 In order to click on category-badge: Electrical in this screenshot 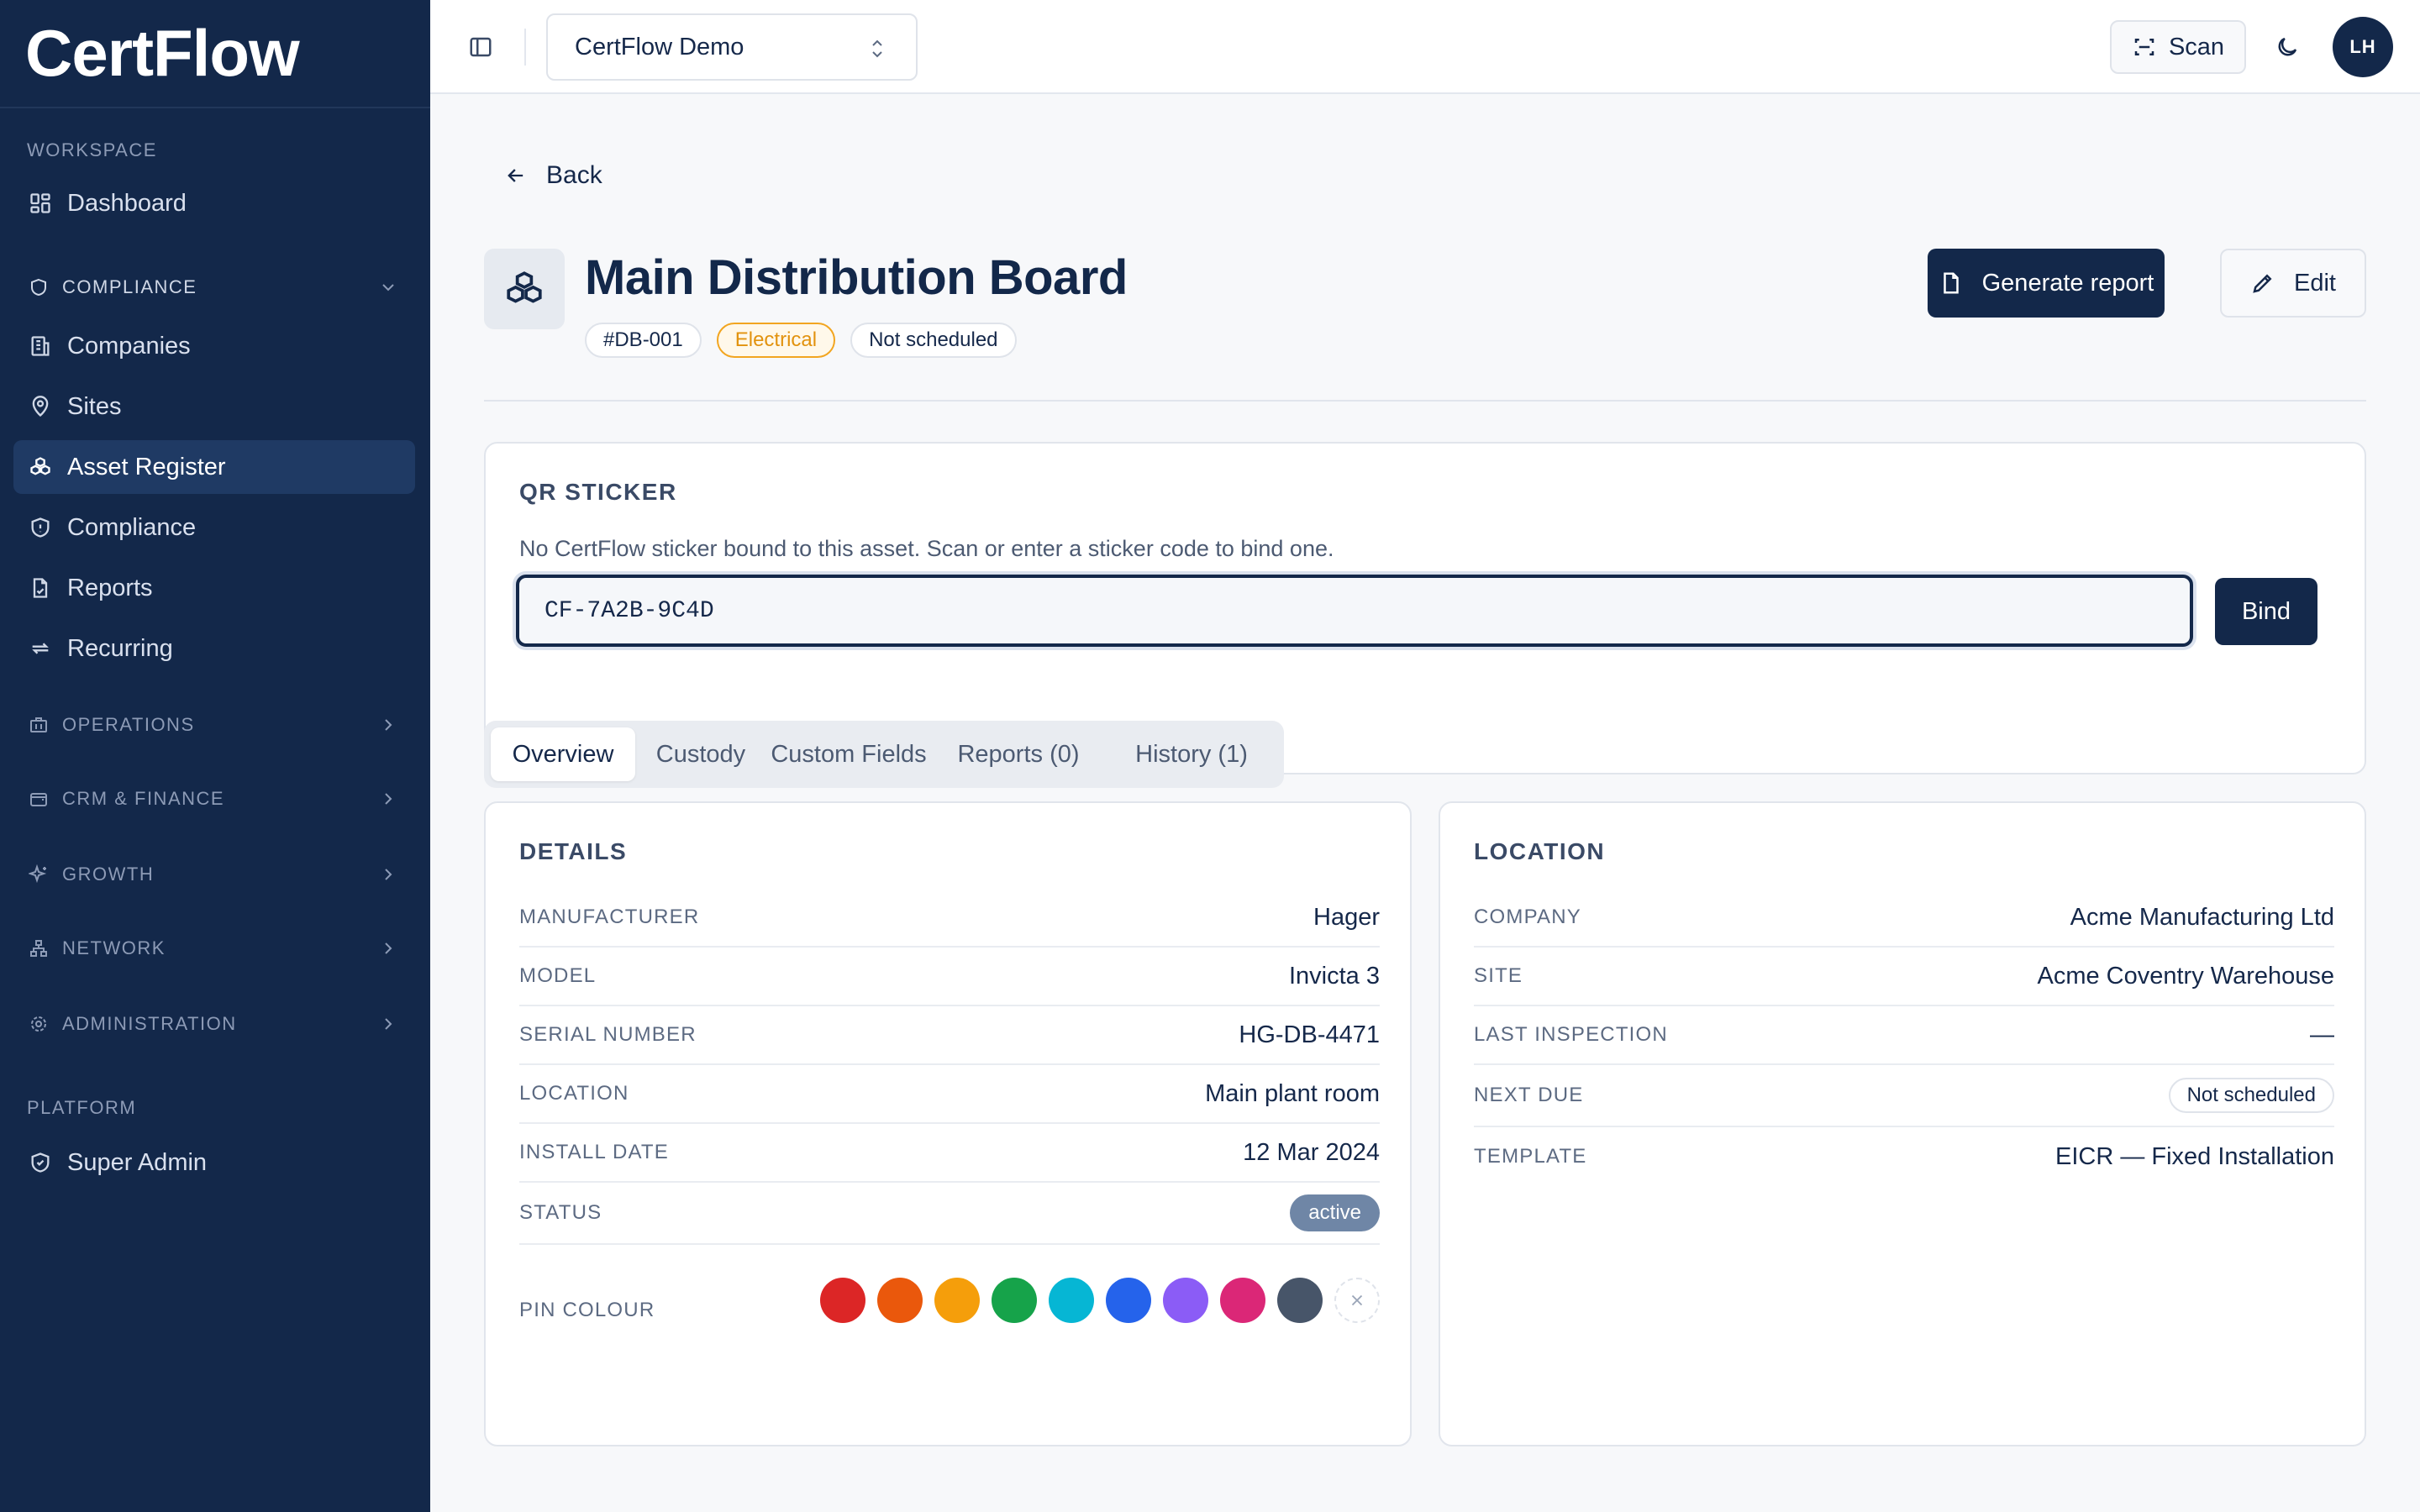, I will do `click(776, 340)`.